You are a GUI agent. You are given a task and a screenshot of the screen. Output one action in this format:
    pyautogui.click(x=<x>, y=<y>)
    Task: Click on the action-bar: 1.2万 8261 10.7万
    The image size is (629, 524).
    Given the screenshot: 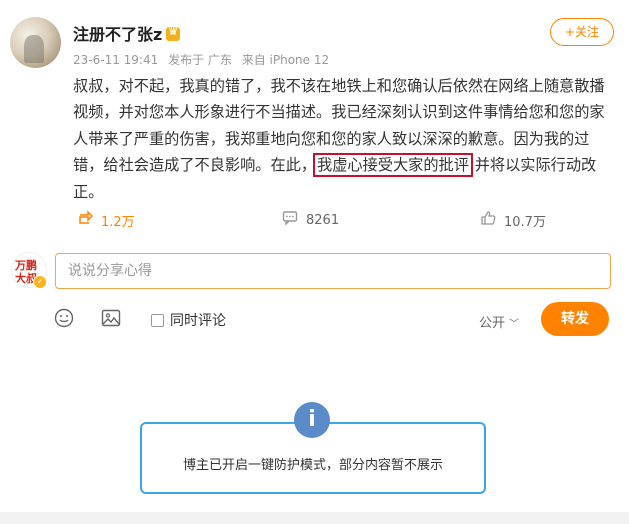 What is the action you would take?
    pyautogui.click(x=314, y=221)
    